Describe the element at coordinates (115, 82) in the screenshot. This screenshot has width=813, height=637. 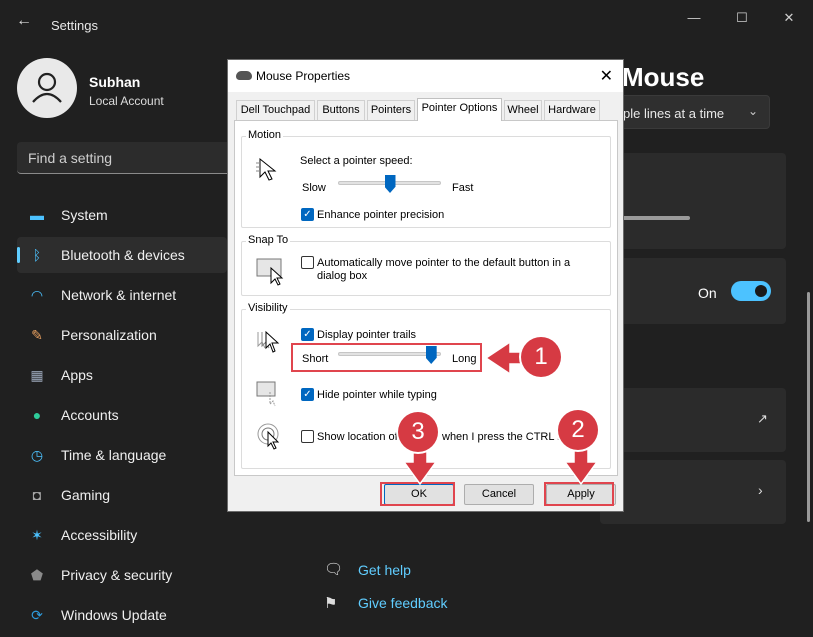
I see `user-name: Subhan` at that location.